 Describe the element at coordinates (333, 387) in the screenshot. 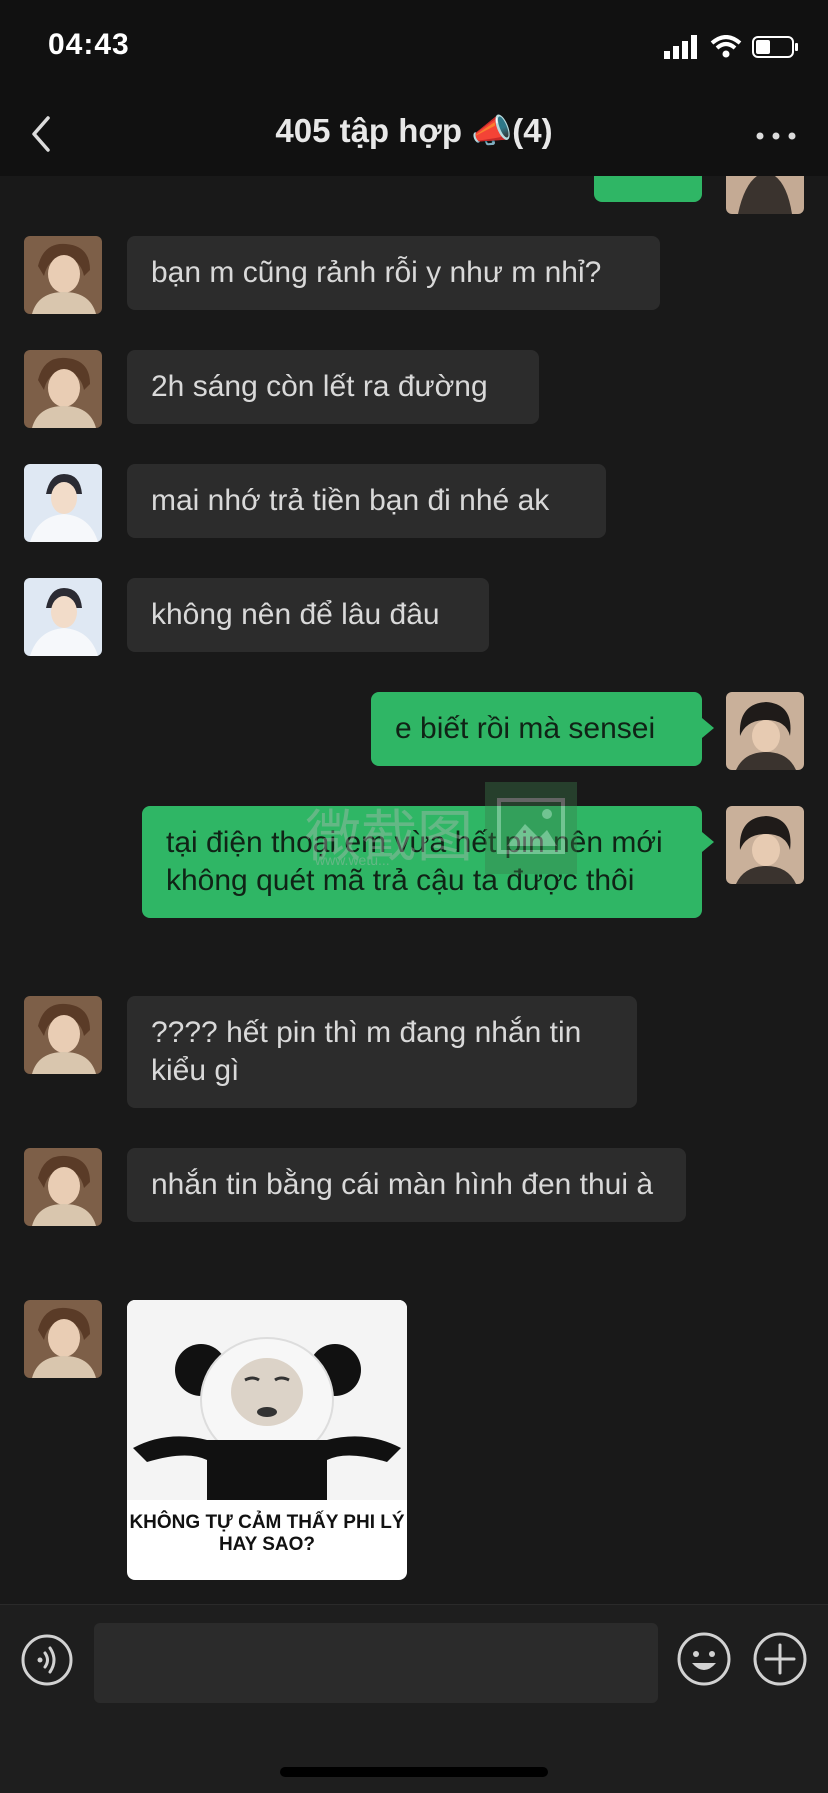

I see `message-bubble-incoming: 2h sáng còn lết ra đường` at that location.